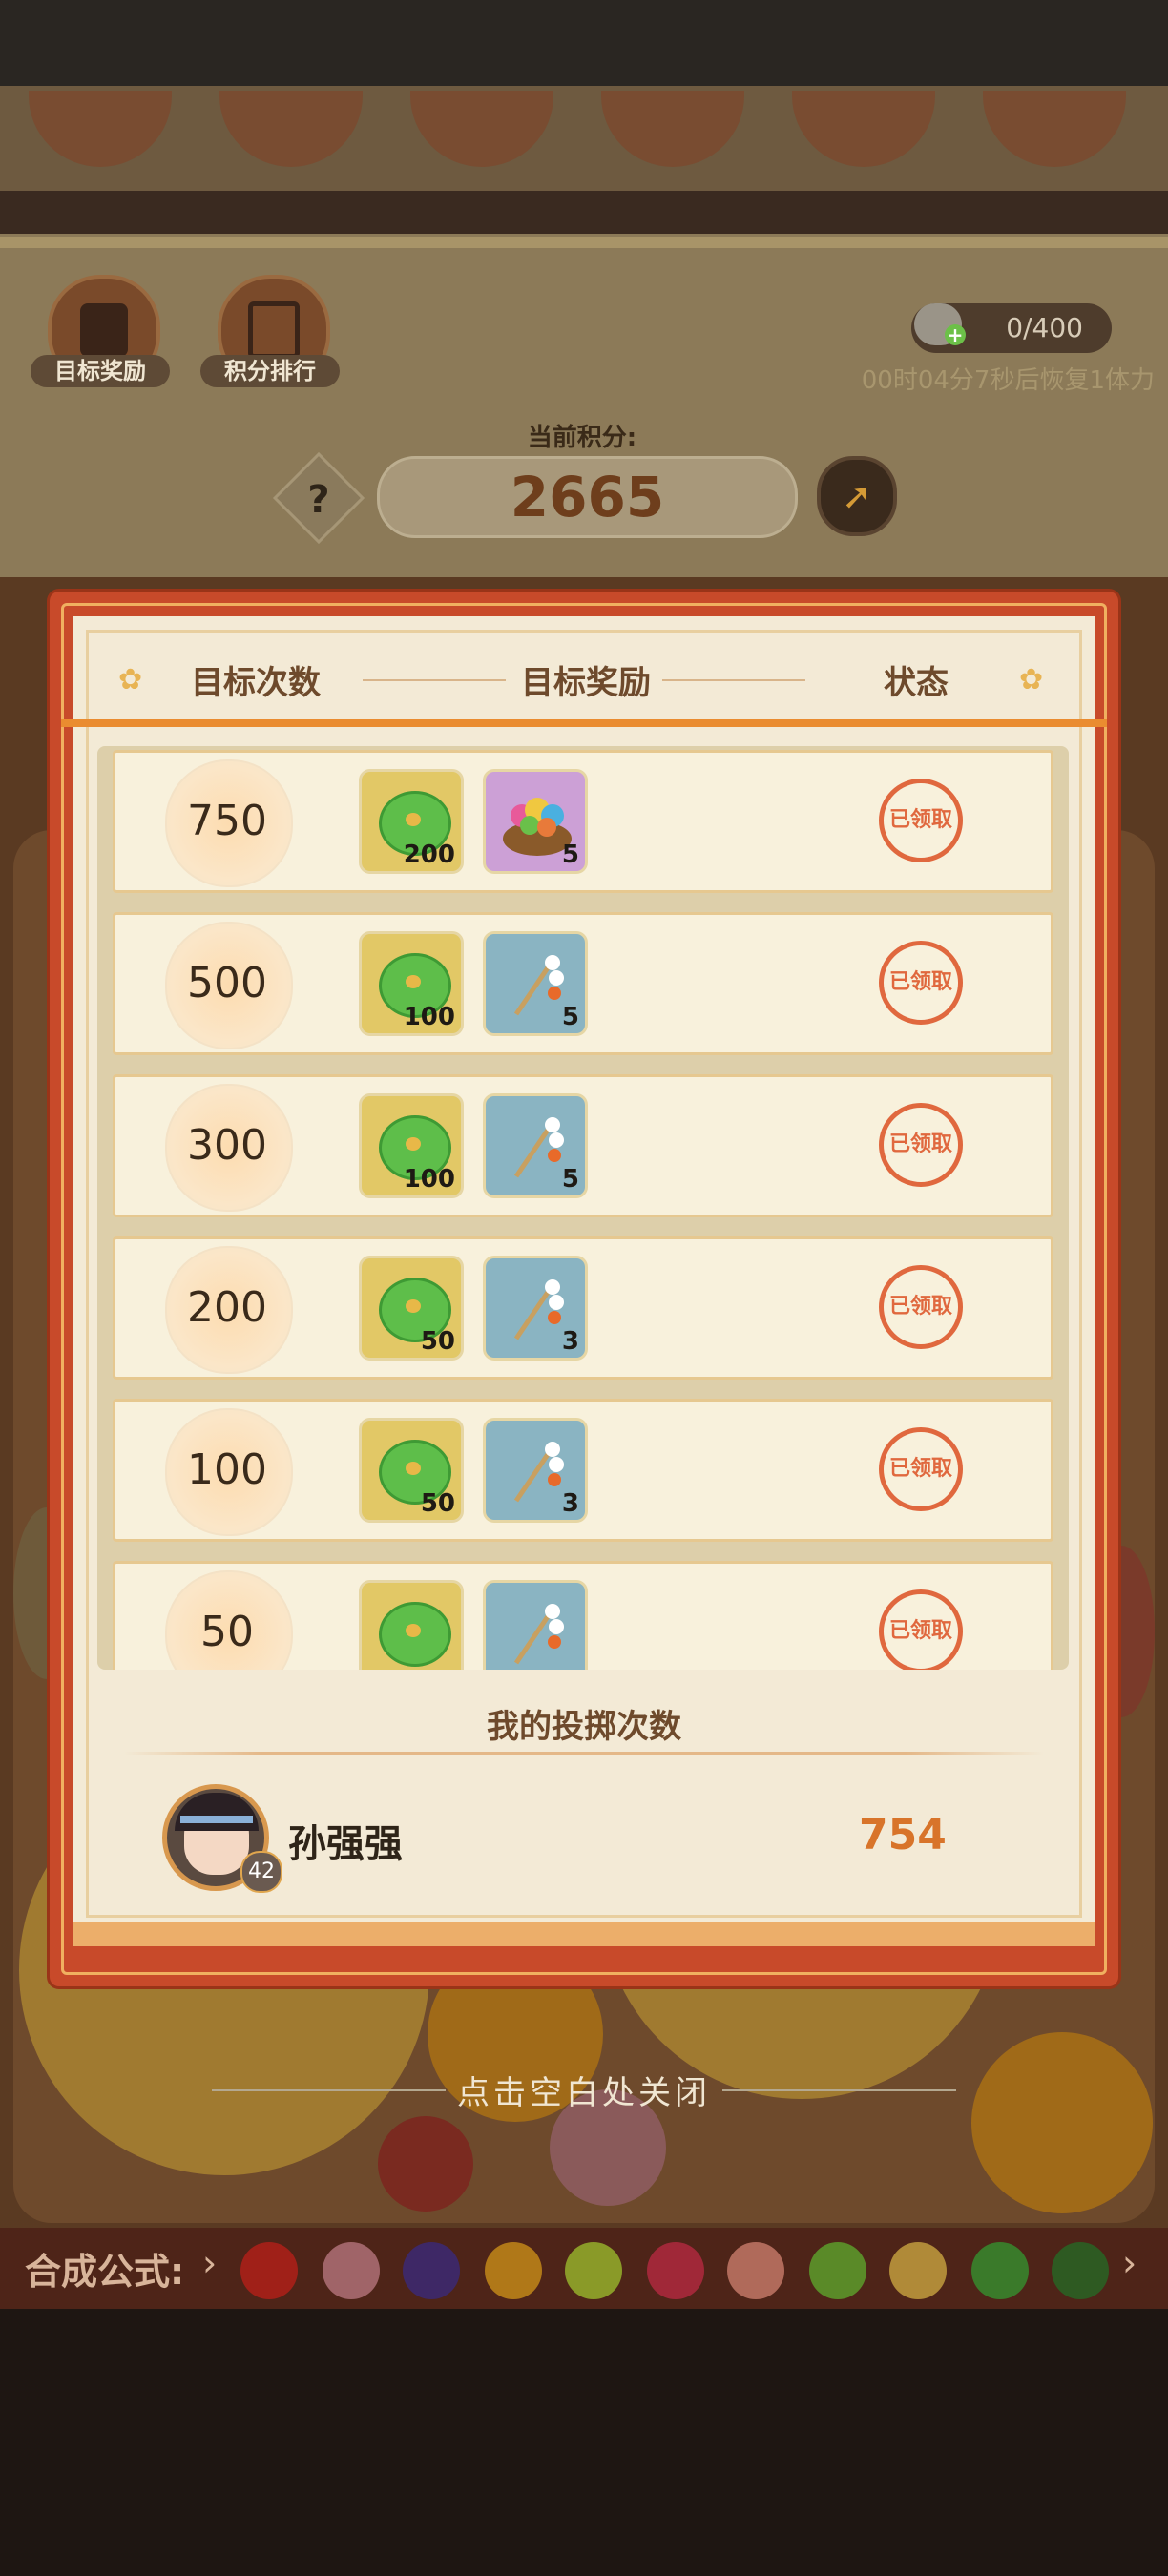 This screenshot has width=1168, height=2576. I want to click on help-icon: ?, so click(318, 500).